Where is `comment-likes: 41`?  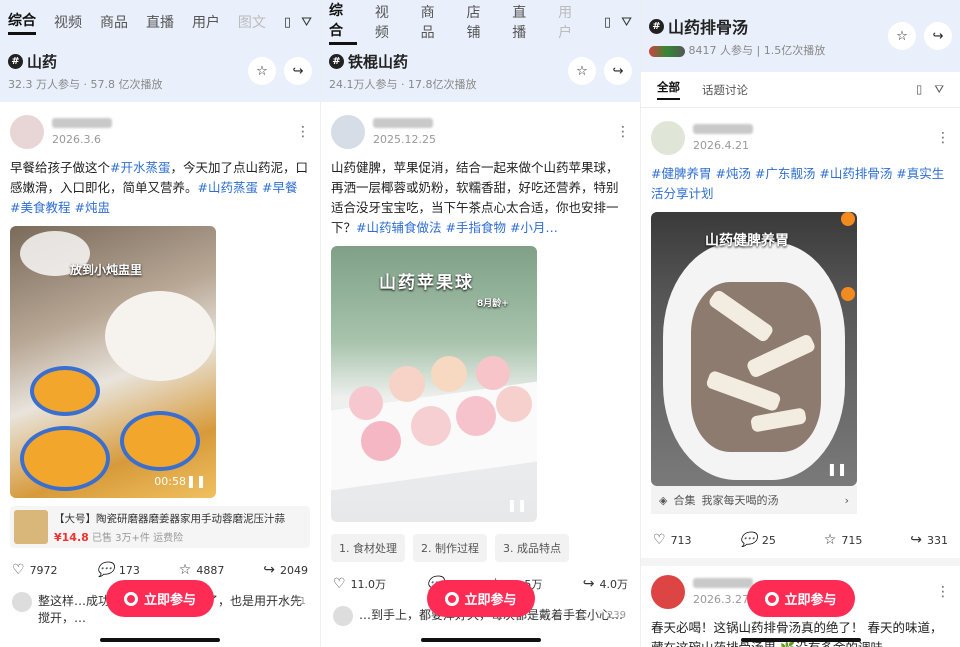
comment-likes: 41 is located at coordinates (299, 601).